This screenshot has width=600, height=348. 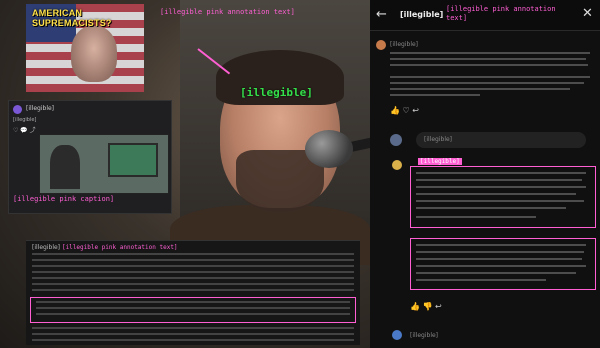 I want to click on comment-actions: 👍 ♡ ↩, so click(x=404, y=110).